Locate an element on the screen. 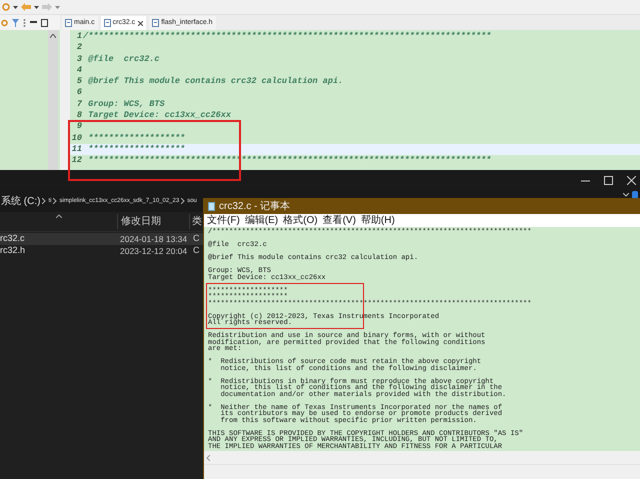 The image size is (640, 479). maximize-icon is located at coordinates (44, 22).